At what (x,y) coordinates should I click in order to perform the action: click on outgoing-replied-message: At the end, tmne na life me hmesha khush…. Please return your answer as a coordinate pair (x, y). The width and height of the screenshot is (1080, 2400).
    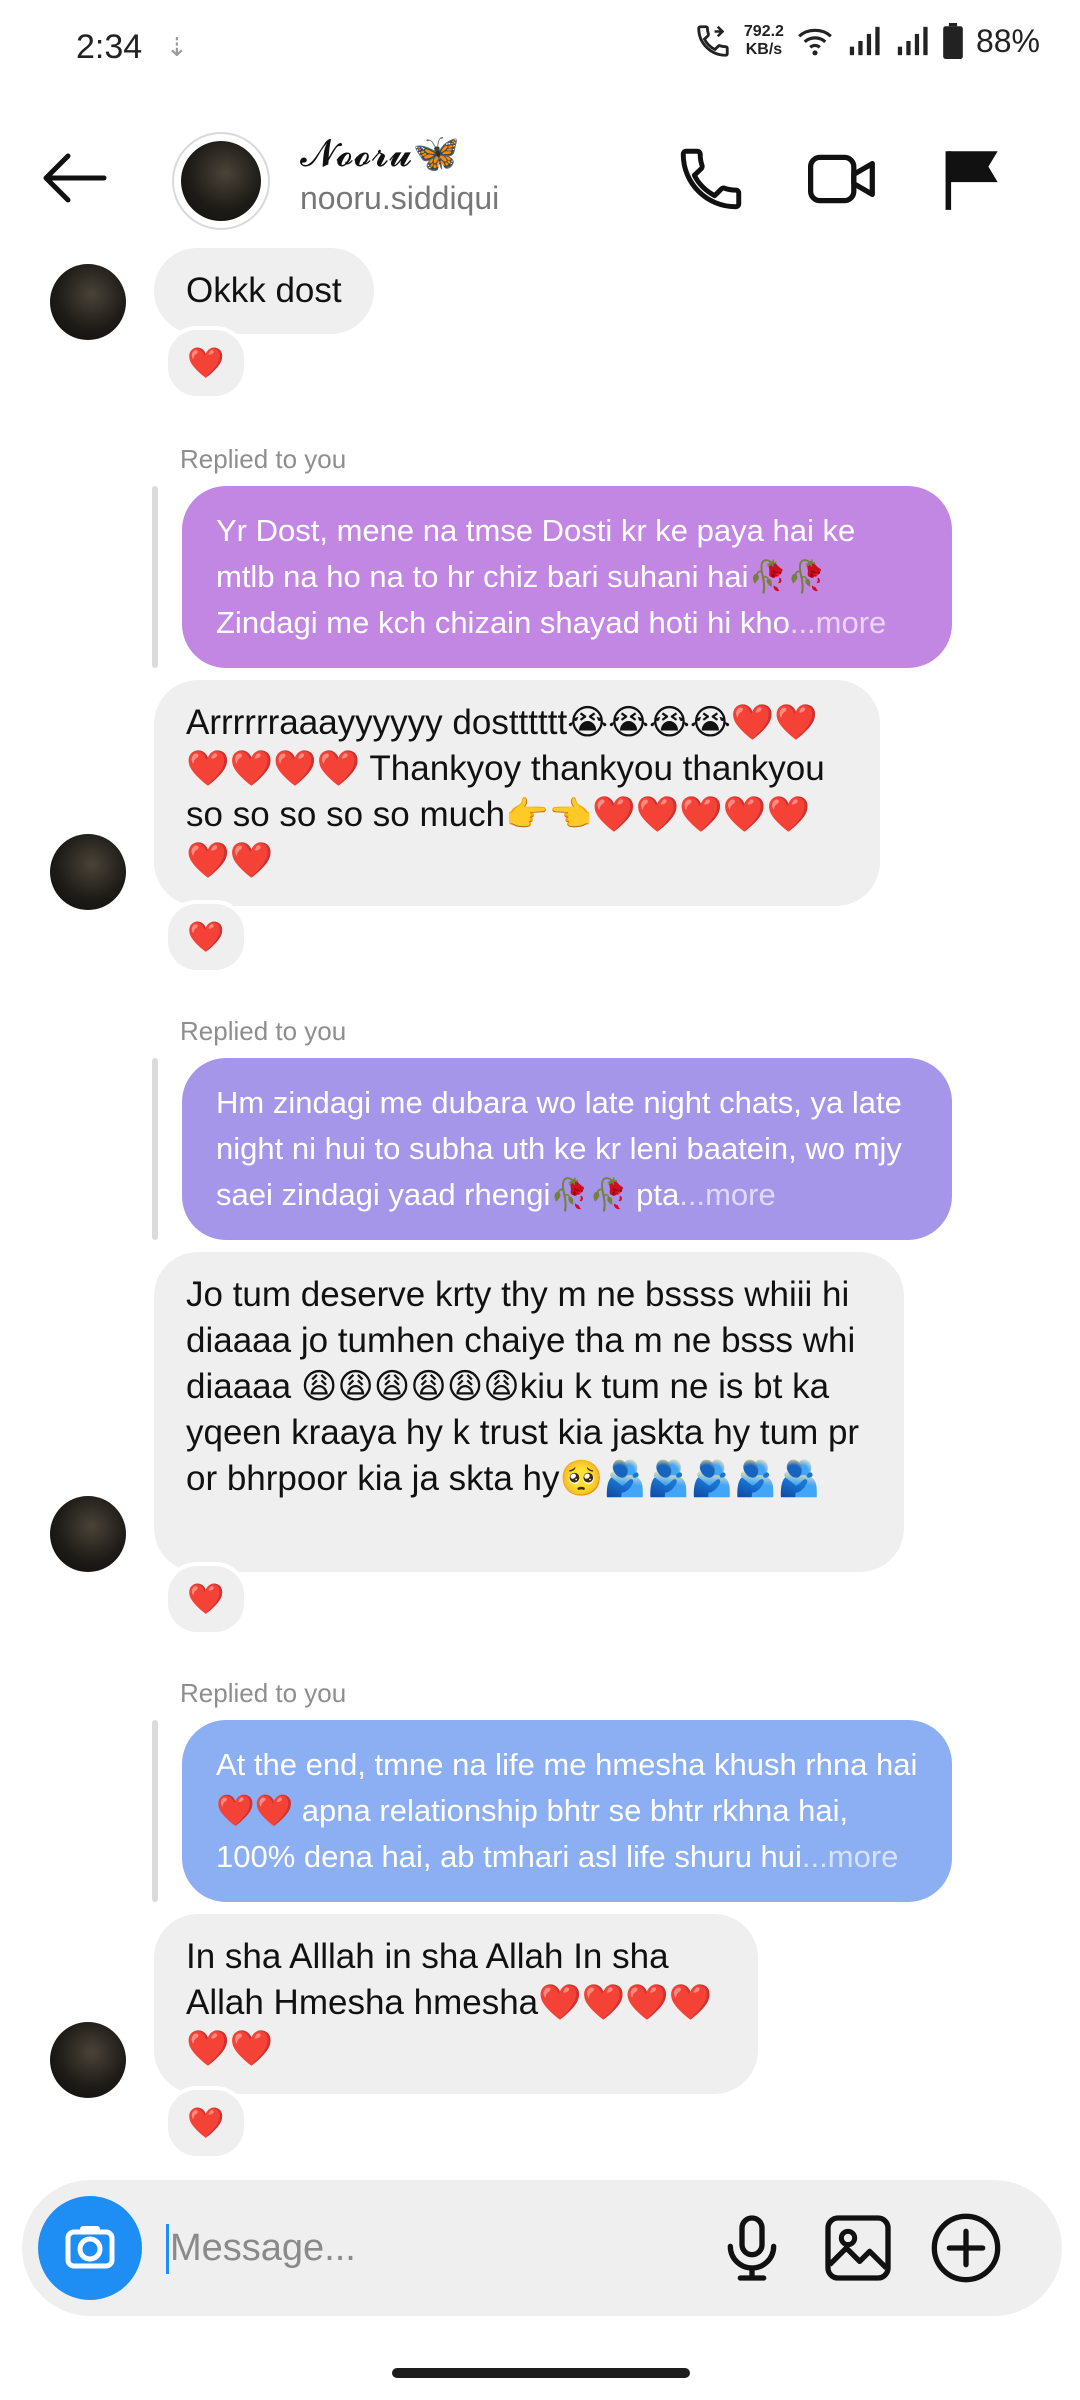
    Looking at the image, I should click on (567, 1811).